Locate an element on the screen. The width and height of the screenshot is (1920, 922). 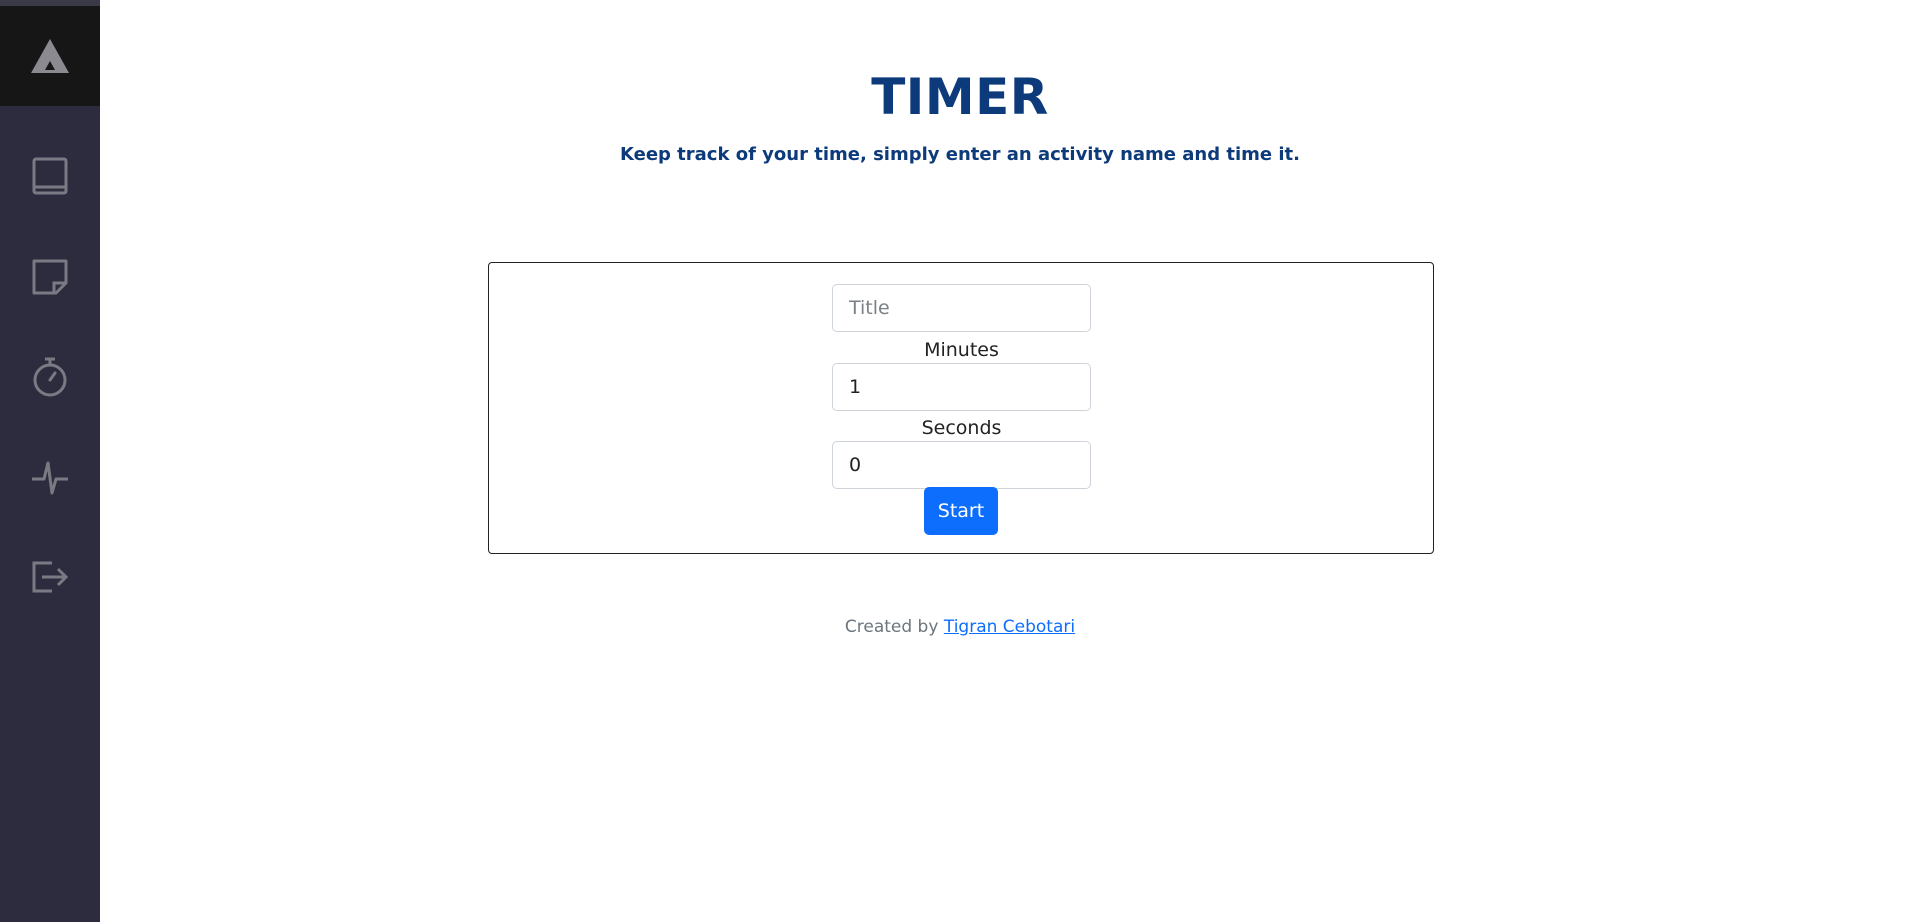
start-button: Start is located at coordinates (961, 511).